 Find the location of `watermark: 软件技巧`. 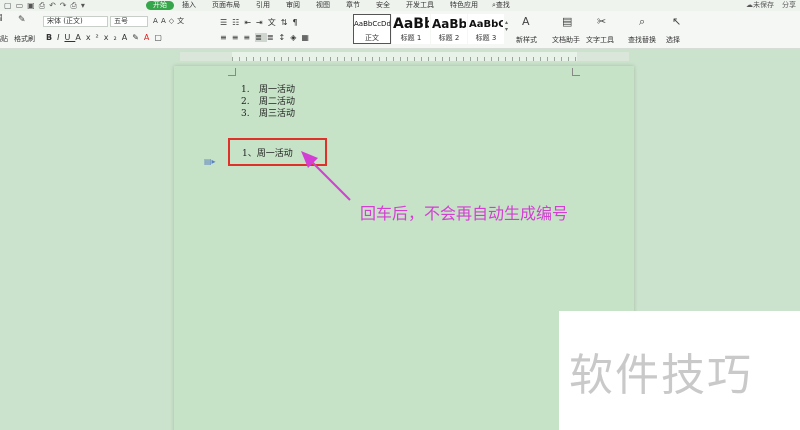

watermark: 软件技巧 is located at coordinates (679, 370).